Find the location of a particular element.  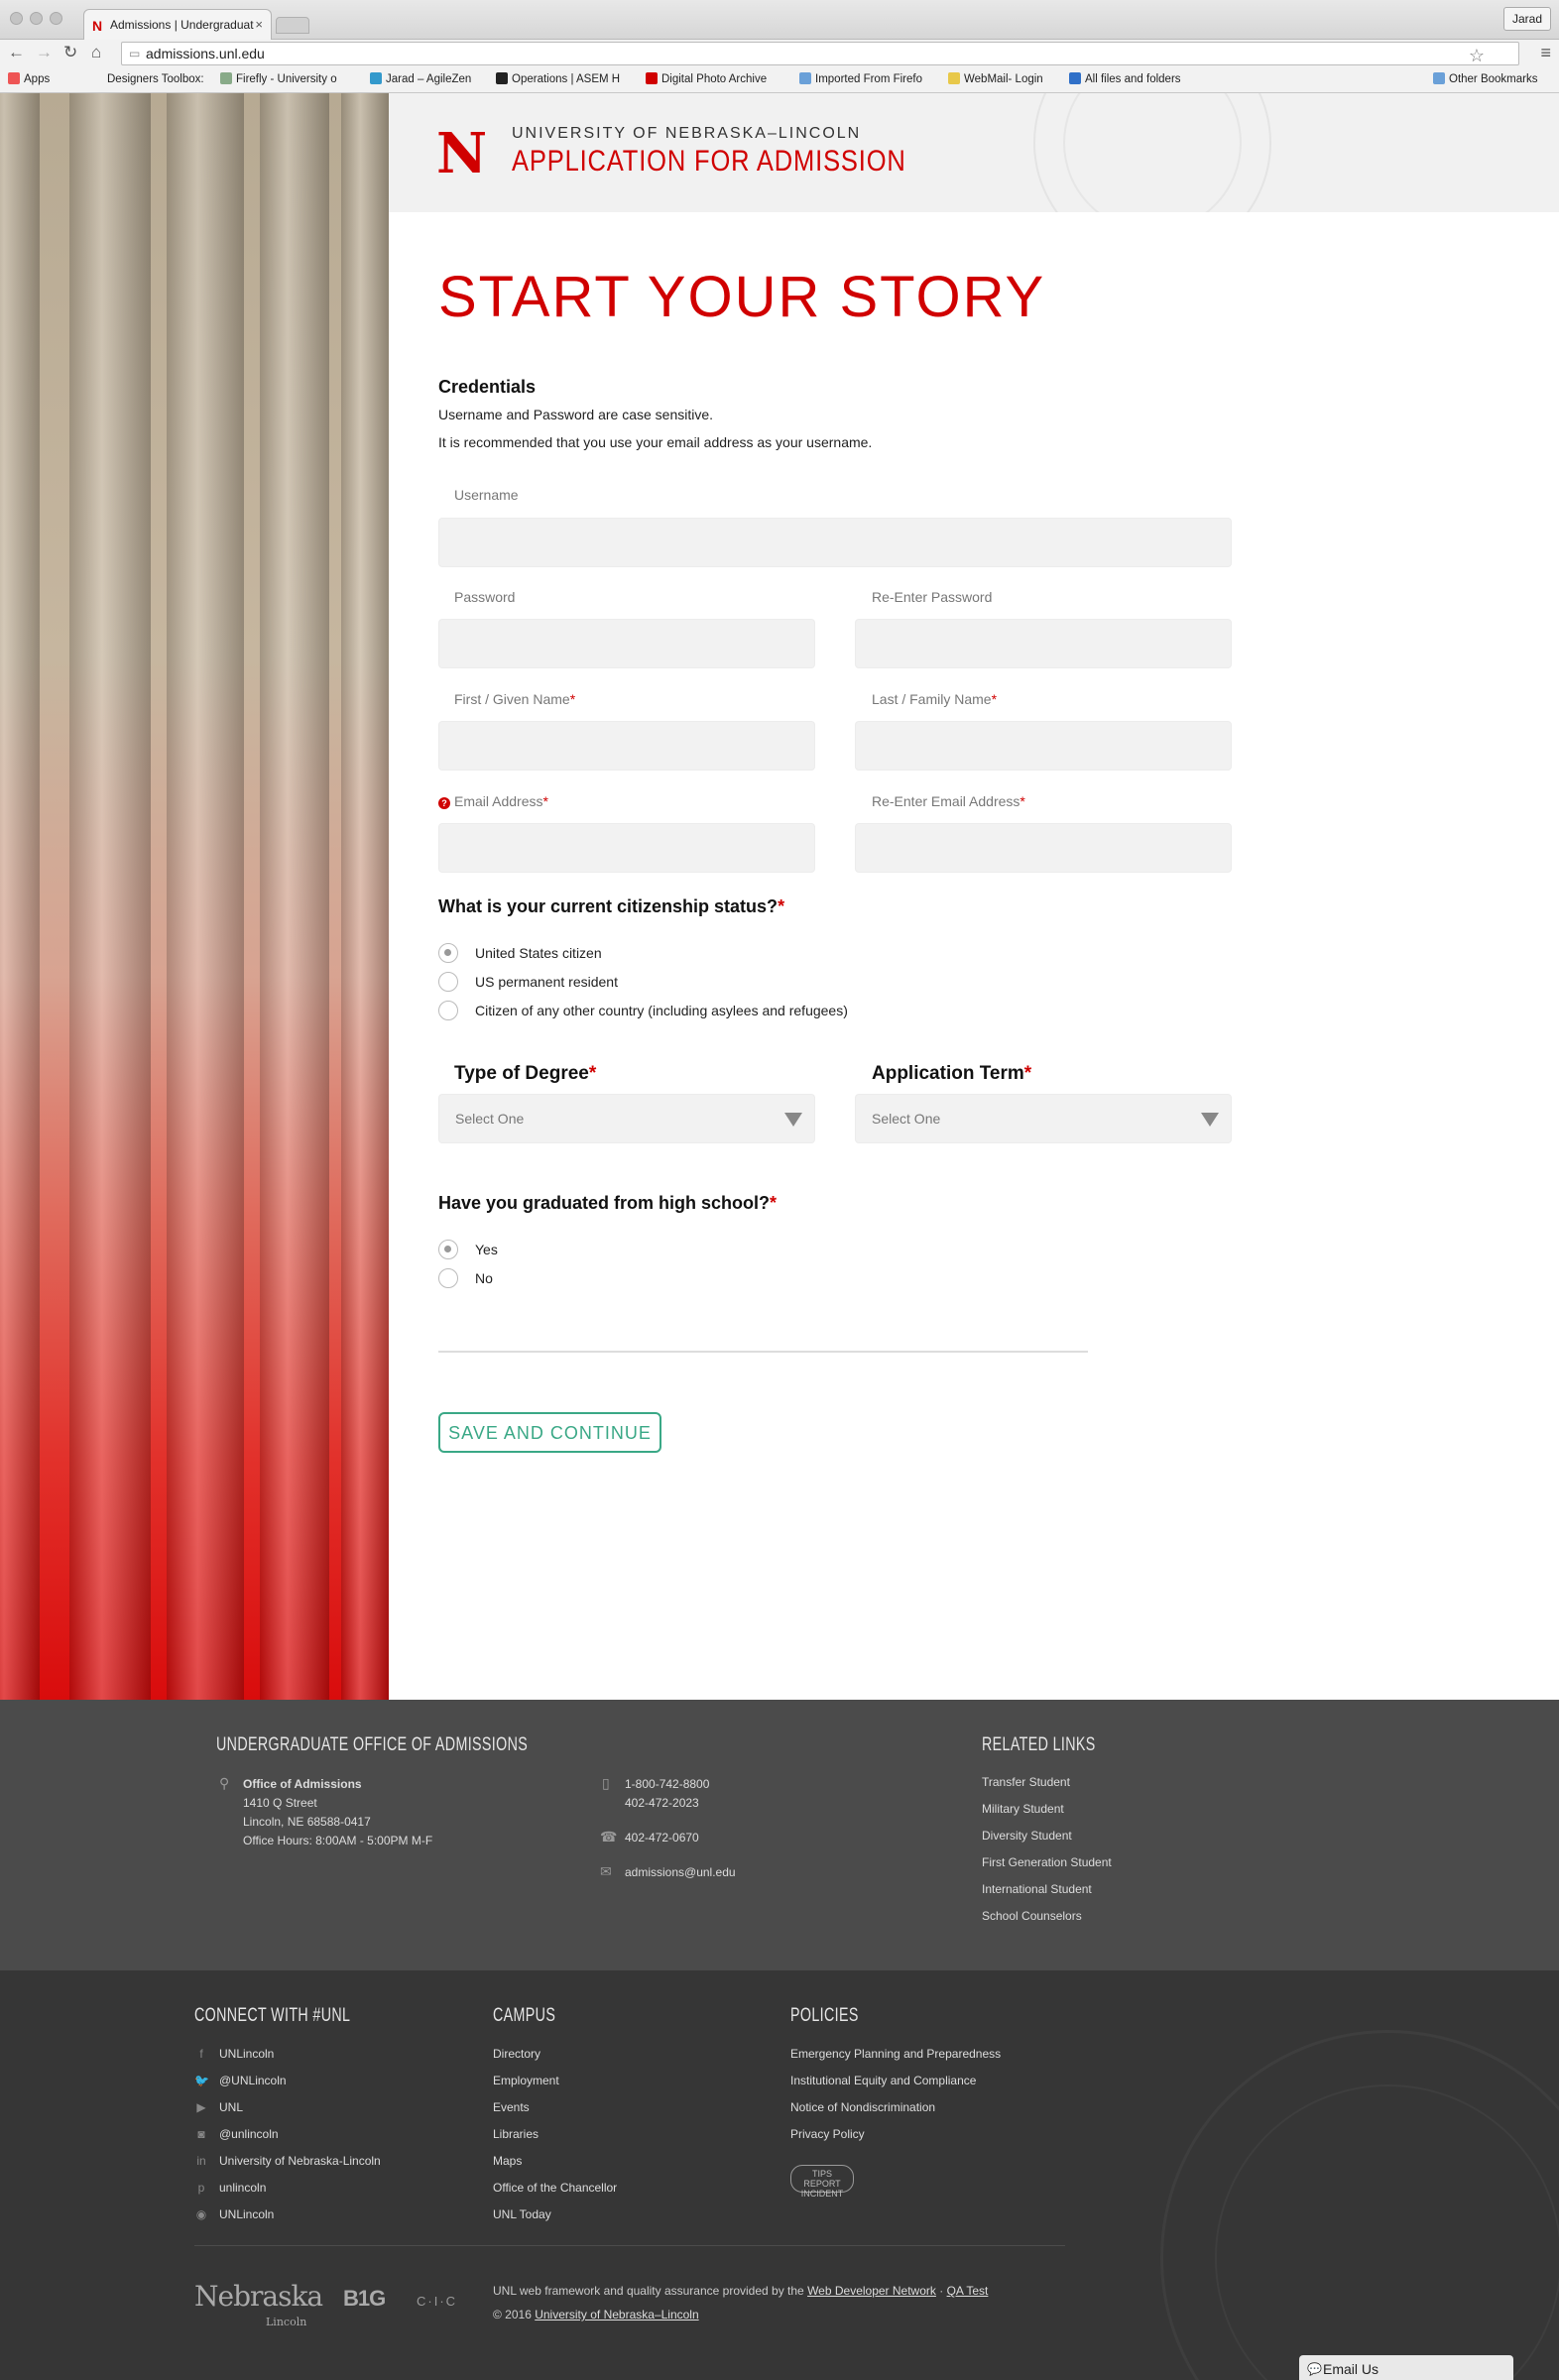

campus-link: Libraries is located at coordinates (516, 2134).